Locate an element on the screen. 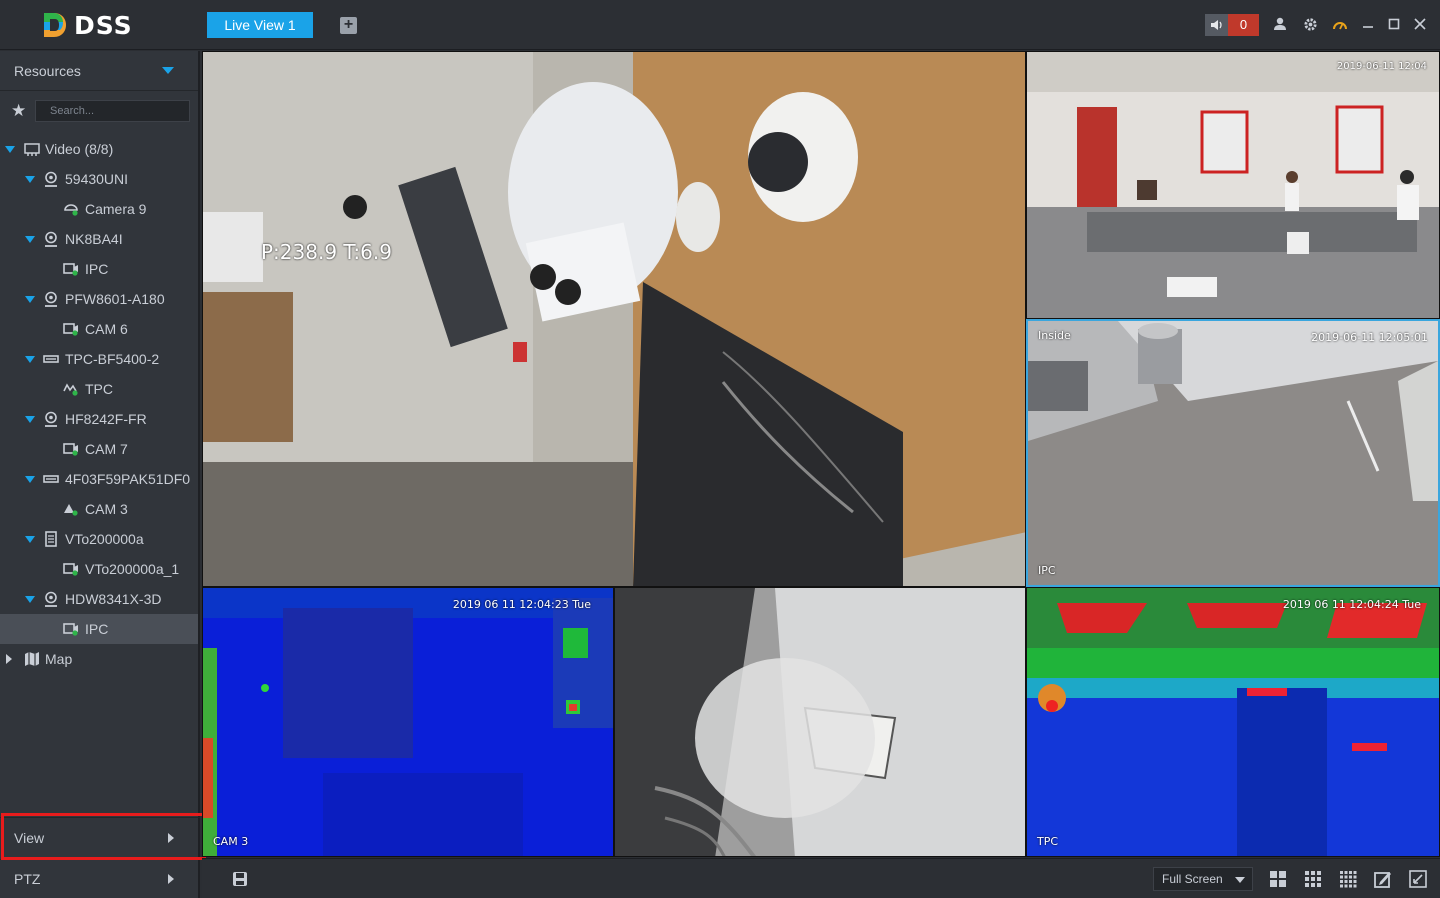 This screenshot has width=1440, height=898. close-icon is located at coordinates (1420, 24).